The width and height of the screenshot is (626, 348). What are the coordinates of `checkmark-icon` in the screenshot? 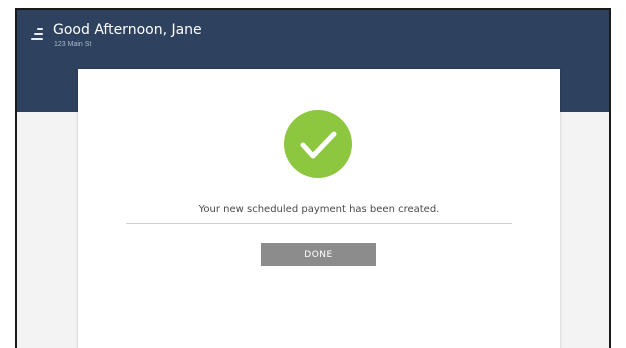 It's located at (318, 144).